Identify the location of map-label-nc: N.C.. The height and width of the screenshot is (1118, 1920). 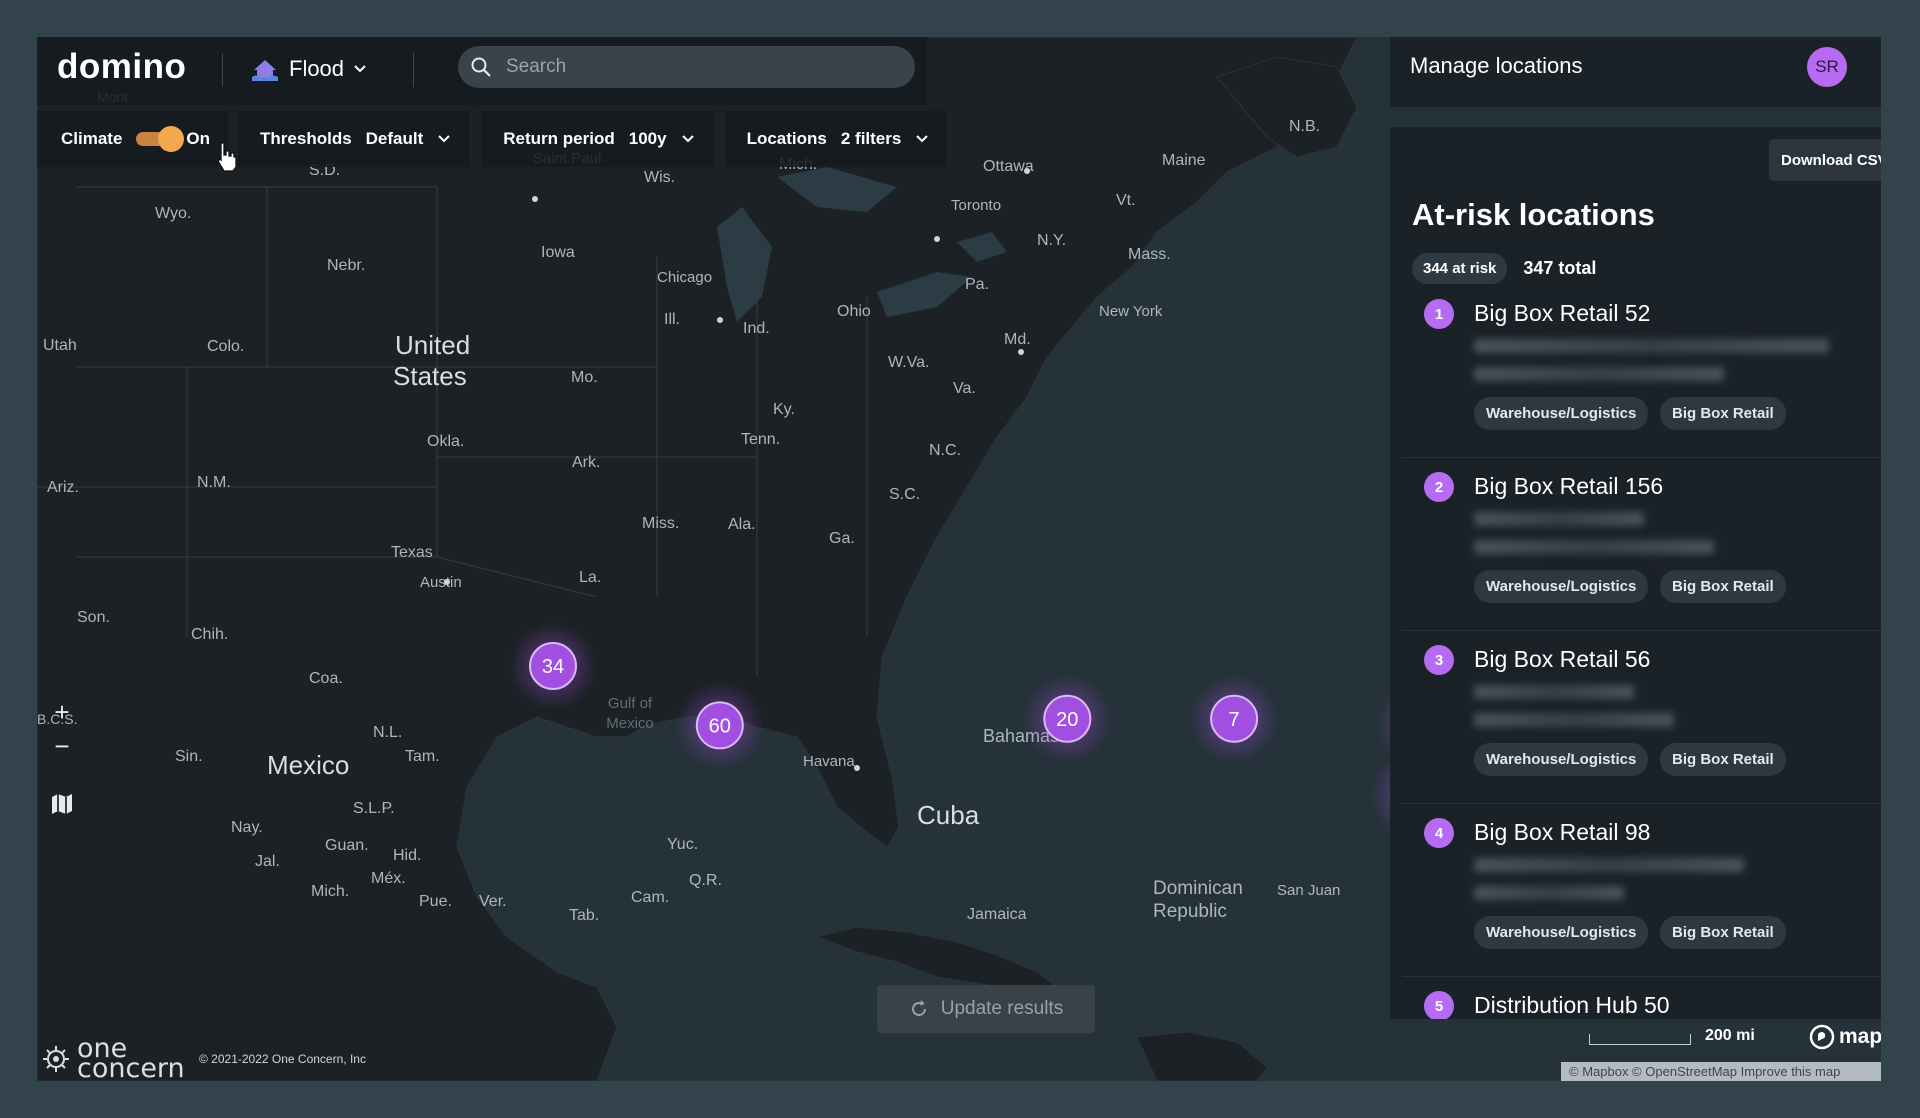
(945, 450).